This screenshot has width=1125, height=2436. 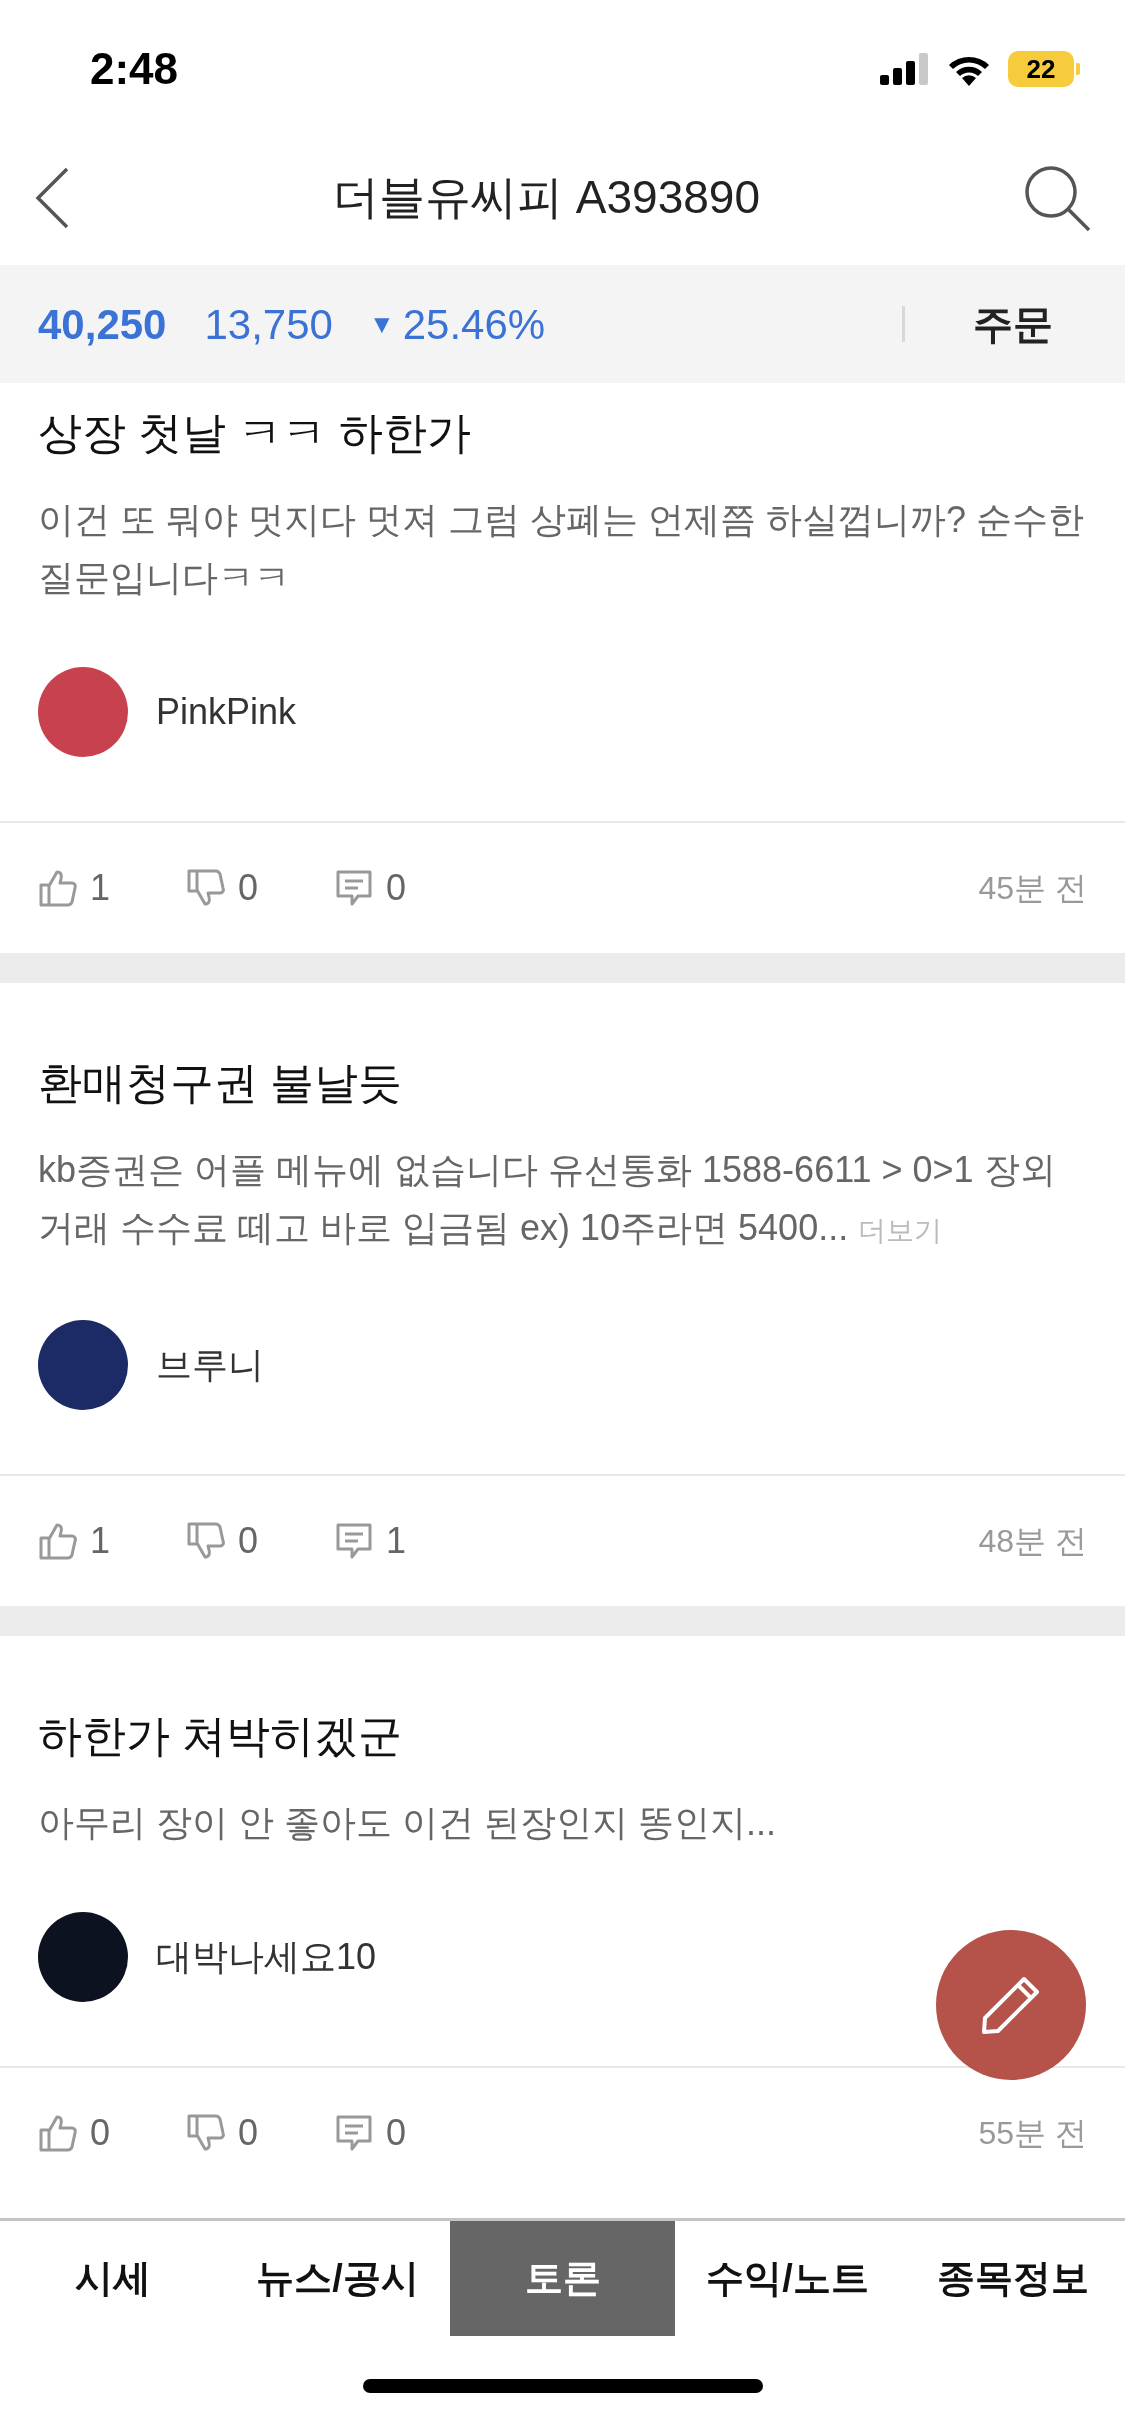 I want to click on current-price: 40,250, so click(x=102, y=324).